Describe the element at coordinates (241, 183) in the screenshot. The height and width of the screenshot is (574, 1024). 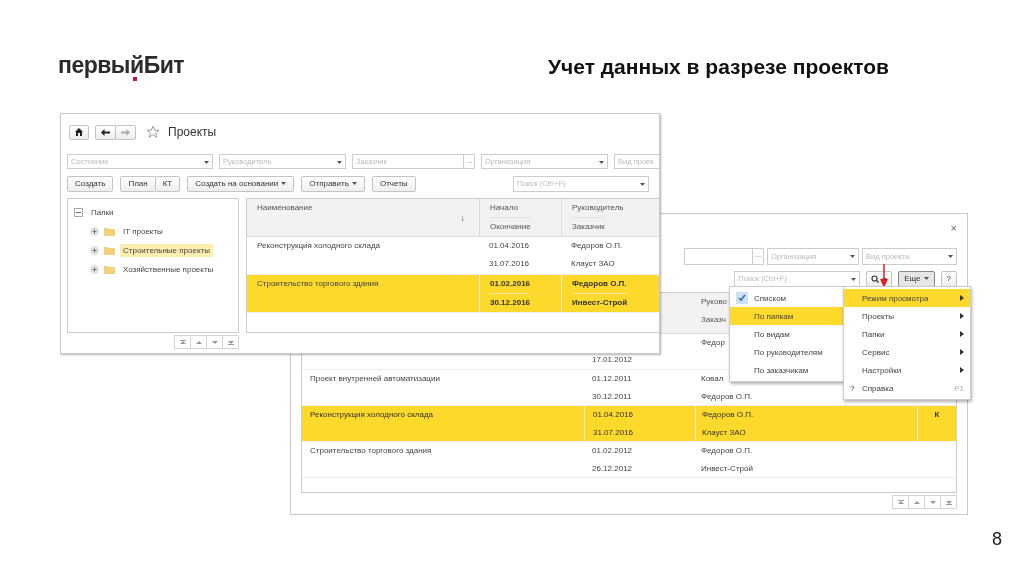
I see `toolbar-button: Создать на основании` at that location.